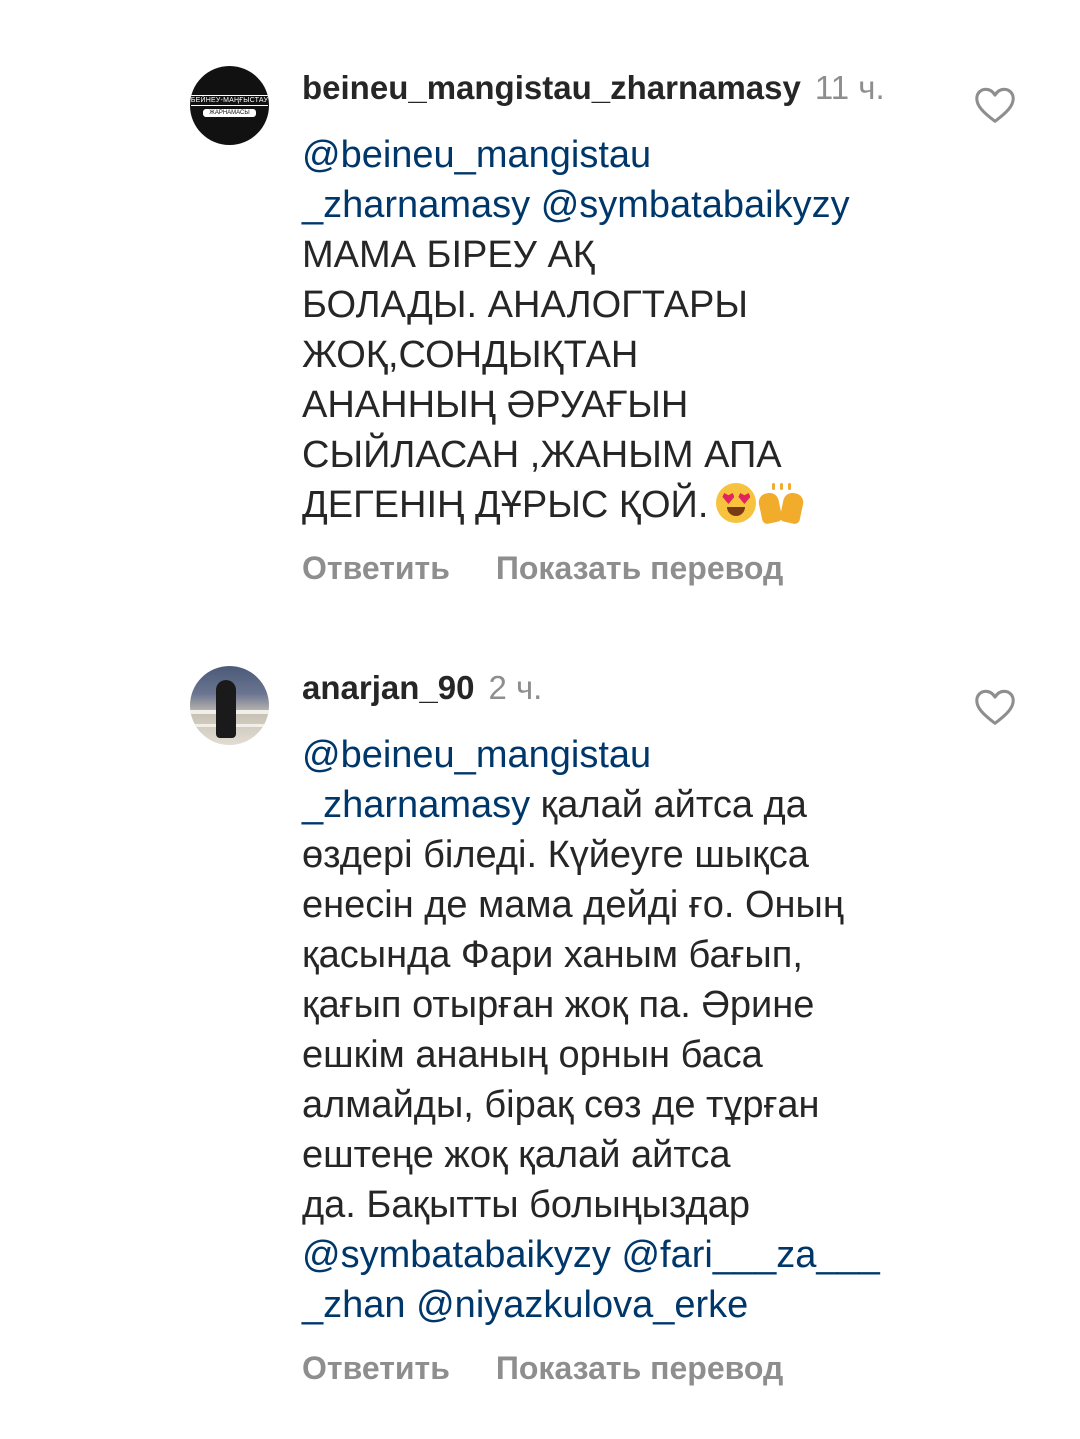 The width and height of the screenshot is (1080, 1439). What do you see at coordinates (555, 855) in the screenshot?
I see `comment-text-segment: өздері біледі. Күйеуге шықса` at bounding box center [555, 855].